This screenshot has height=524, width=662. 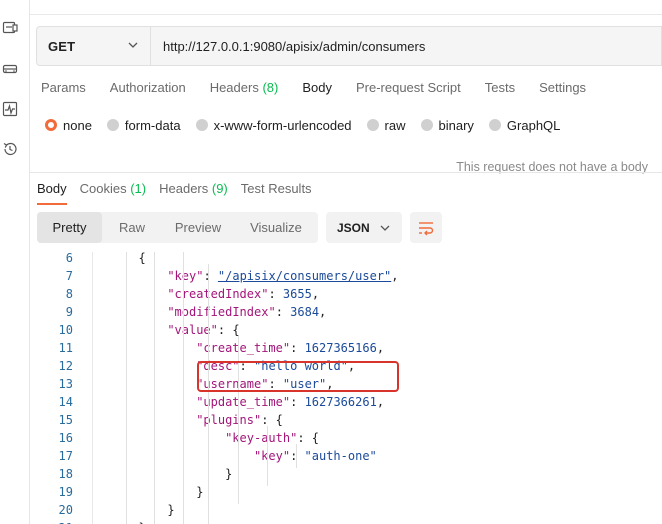 I want to click on collections-icon, so click(x=10, y=28).